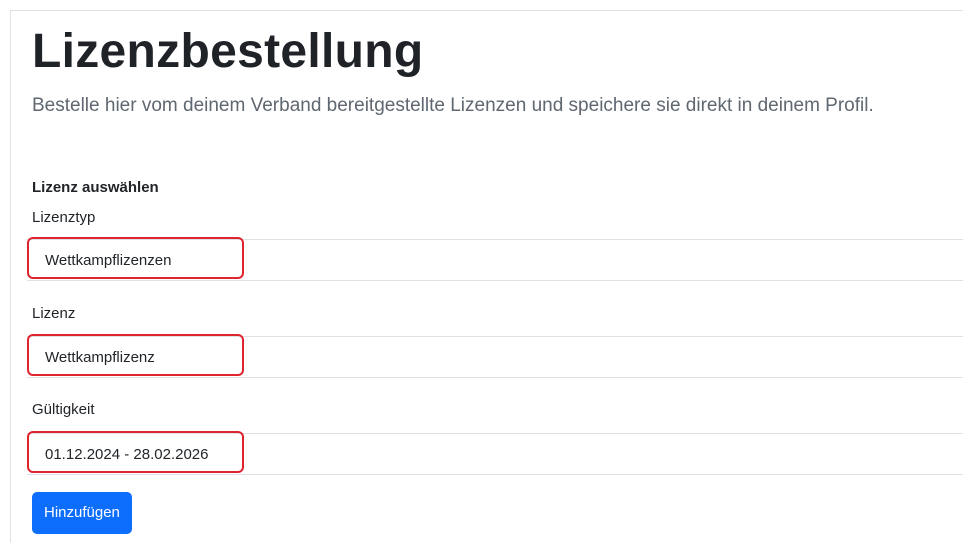 The image size is (963, 543). I want to click on license-type-label: Lizenztyp, so click(64, 217).